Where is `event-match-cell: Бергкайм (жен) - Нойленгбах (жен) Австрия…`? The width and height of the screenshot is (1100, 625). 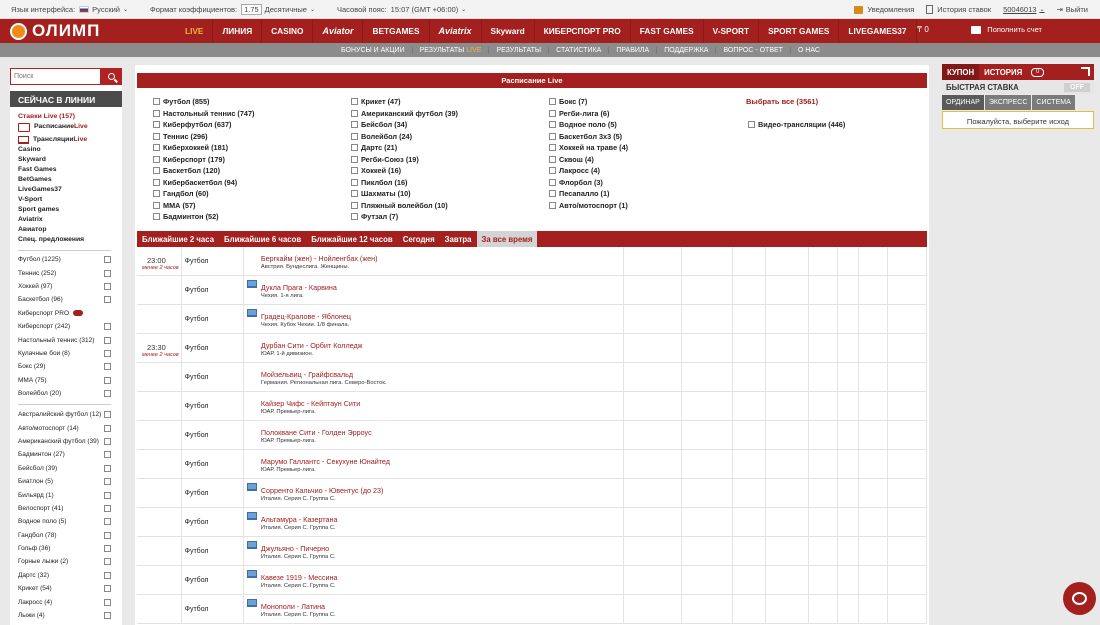 event-match-cell: Бергкайм (жен) - Нойленгбах (жен) Австрия… is located at coordinates (434, 261).